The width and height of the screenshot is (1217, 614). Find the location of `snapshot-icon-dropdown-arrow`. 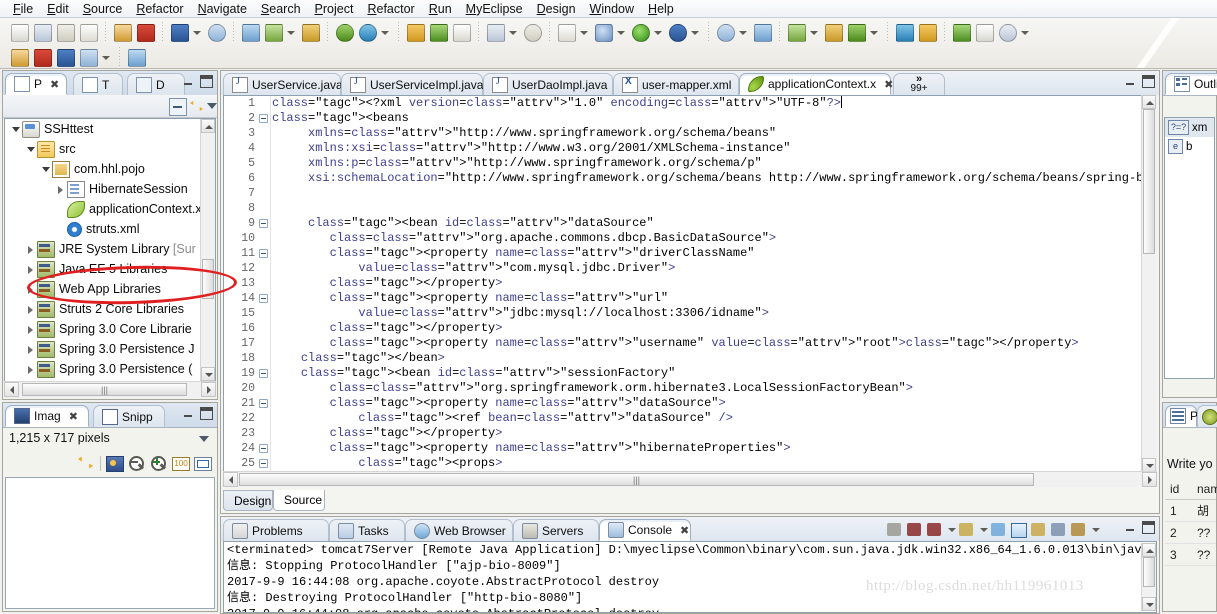

snapshot-icon-dropdown-arrow is located at coordinates (583, 32).